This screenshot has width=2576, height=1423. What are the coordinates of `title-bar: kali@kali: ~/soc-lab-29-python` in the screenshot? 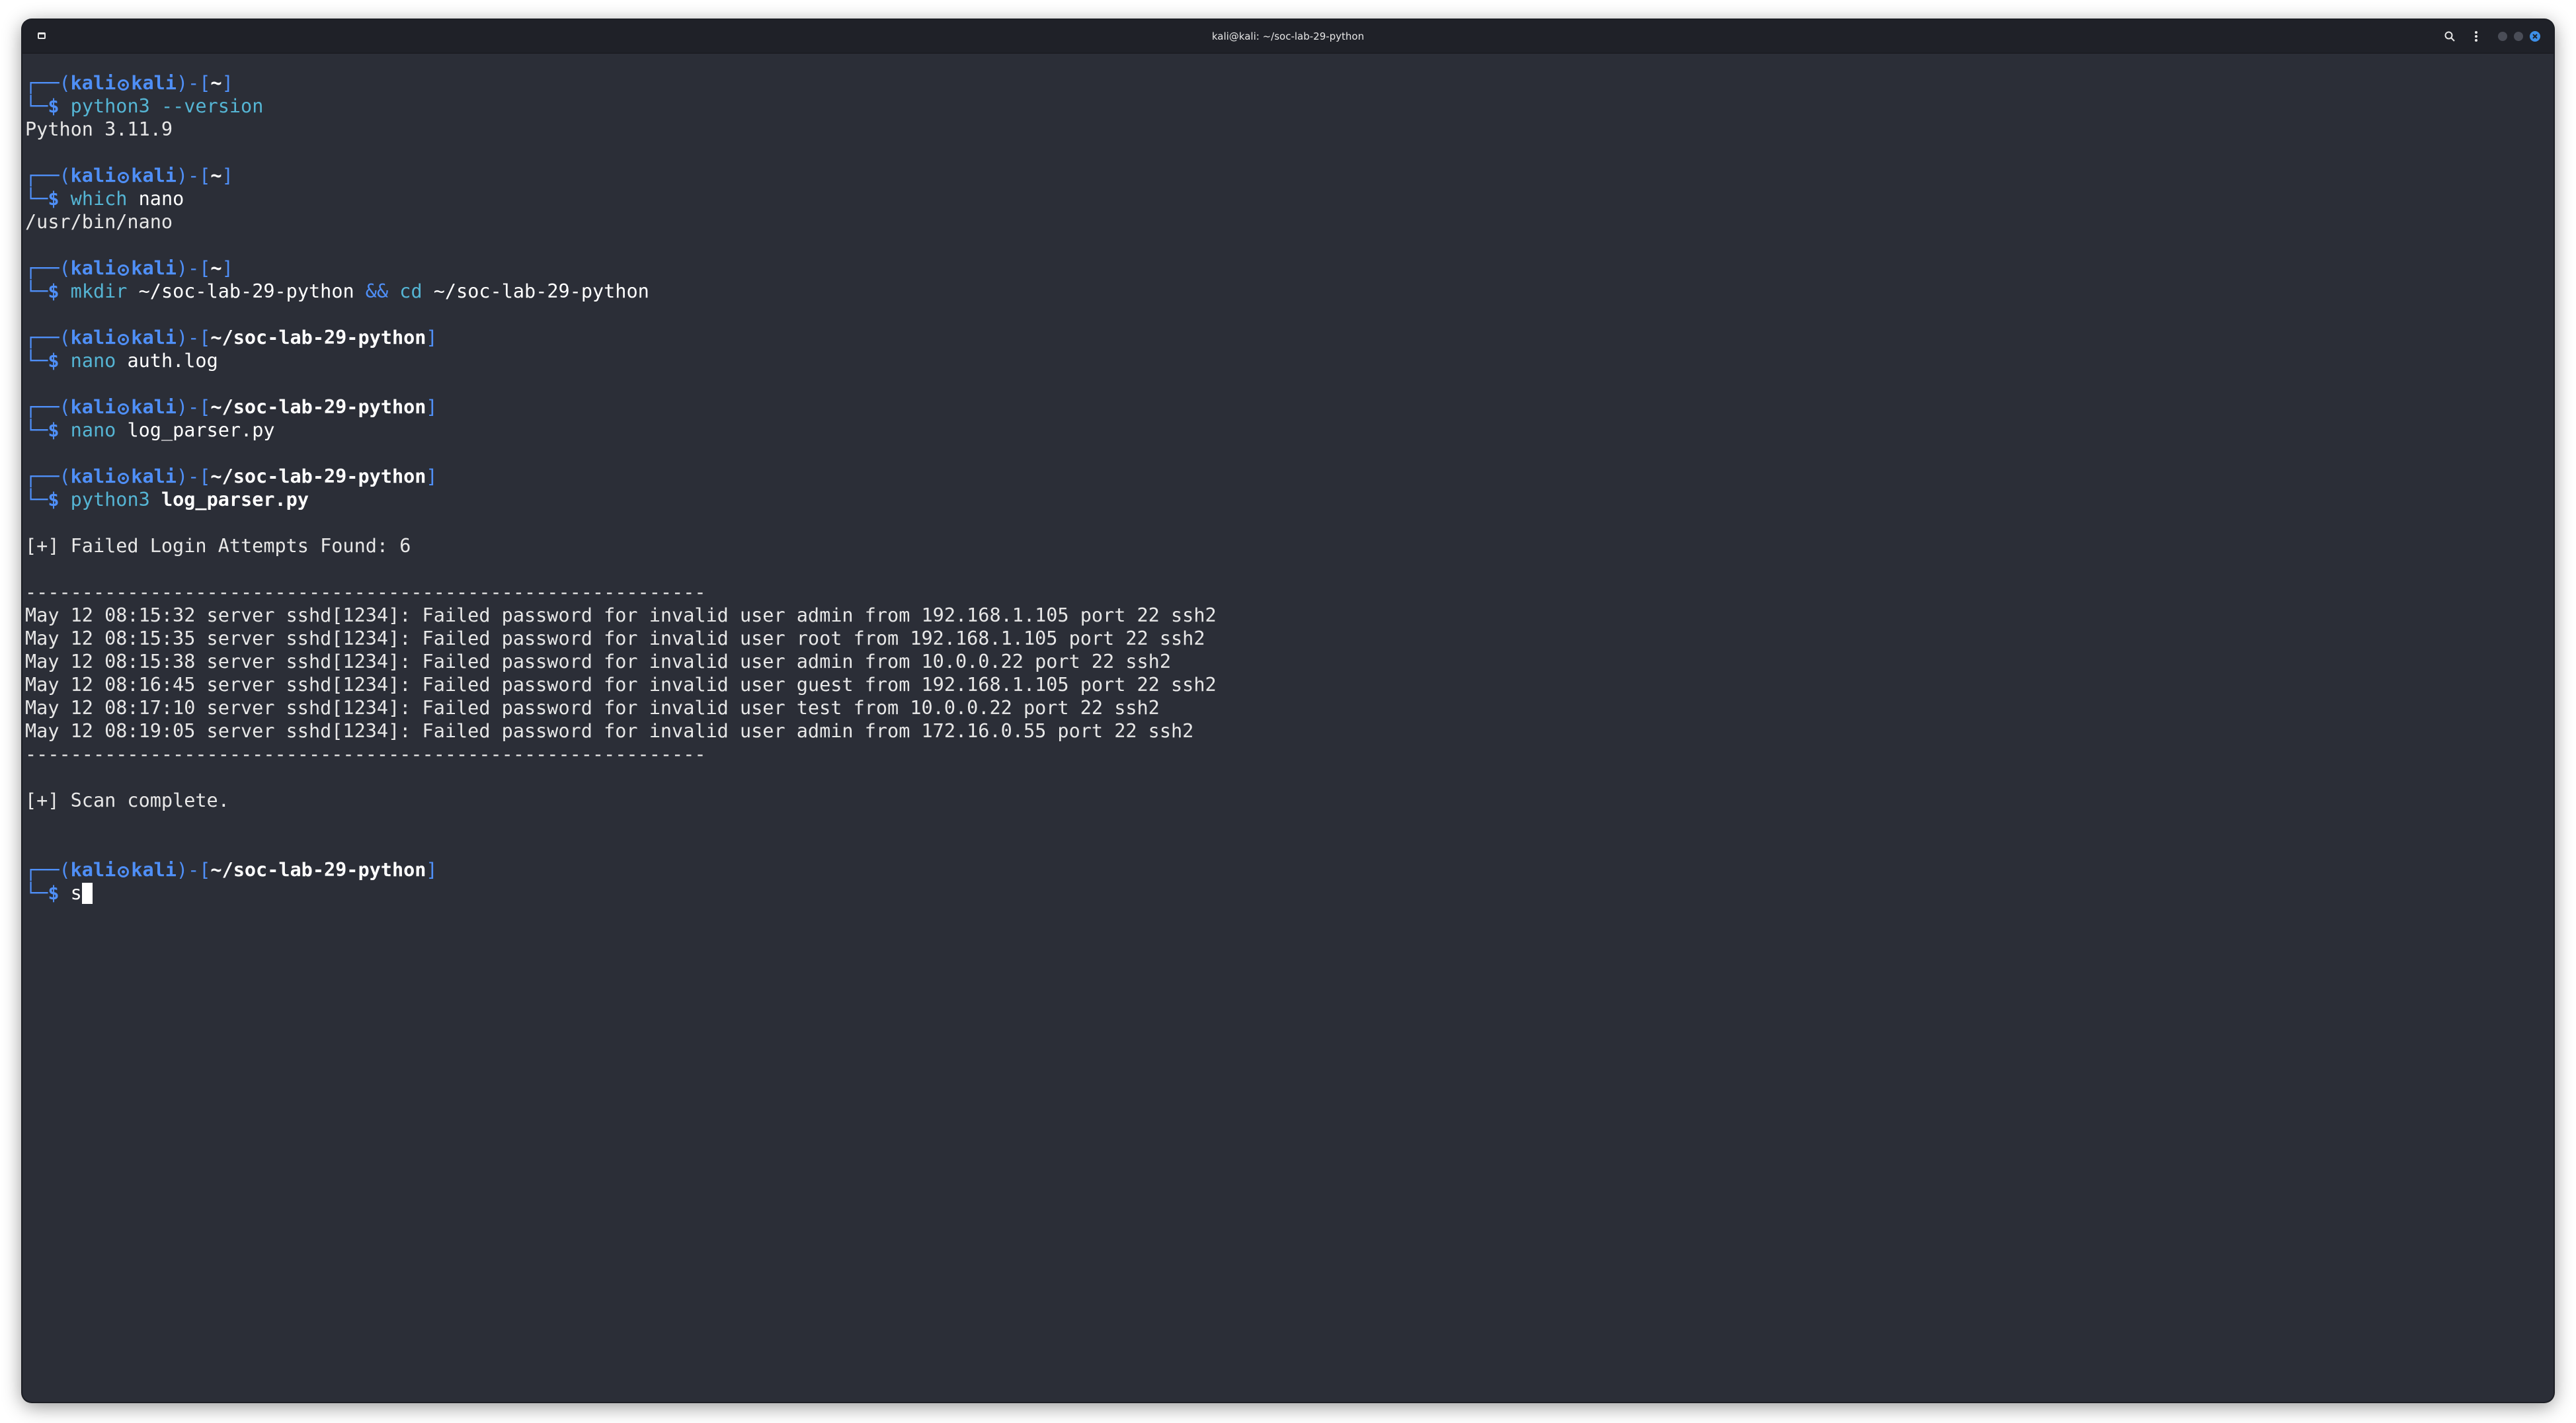 It's located at (1288, 37).